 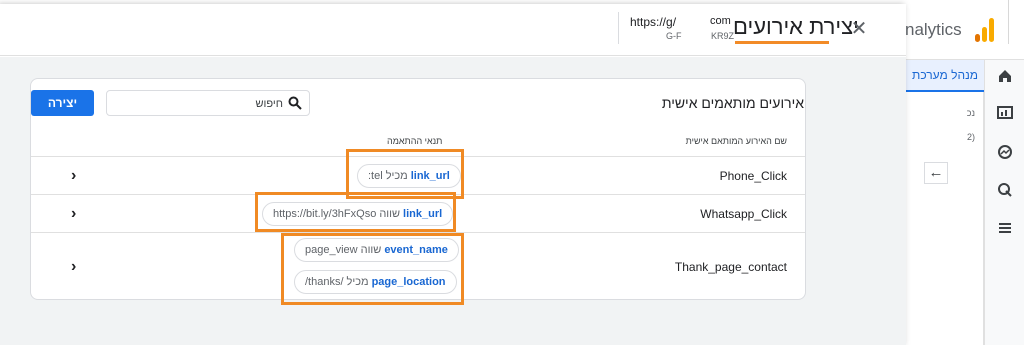 I want to click on stream-url: https://g/, so click(x=653, y=22).